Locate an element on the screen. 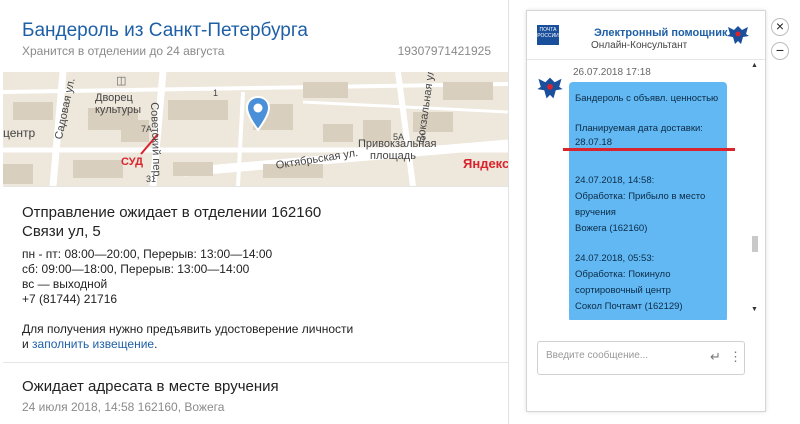 The height and width of the screenshot is (424, 800). scroll-thumb is located at coordinates (755, 244).